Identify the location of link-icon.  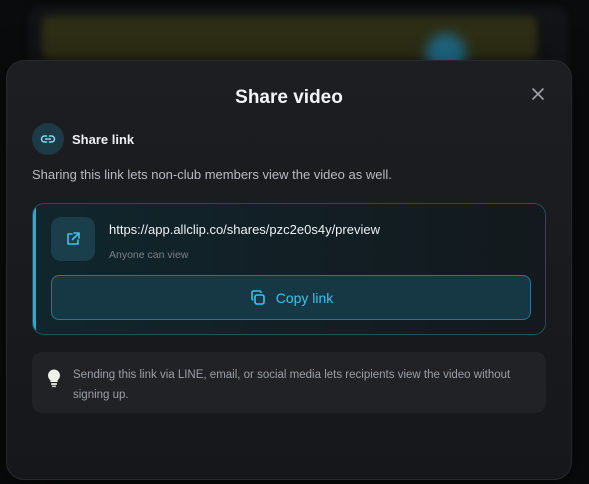
(48, 139).